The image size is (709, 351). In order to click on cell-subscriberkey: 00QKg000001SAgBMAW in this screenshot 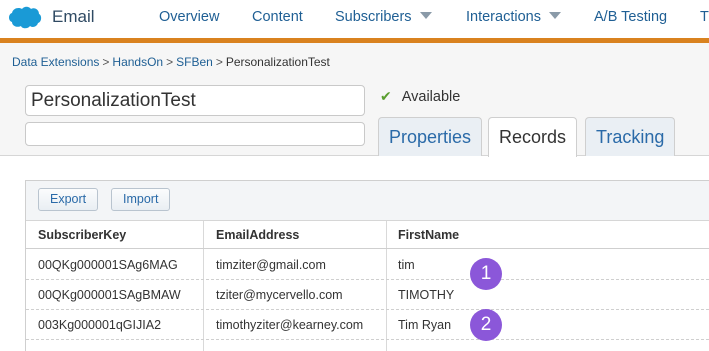, I will do `click(109, 295)`.